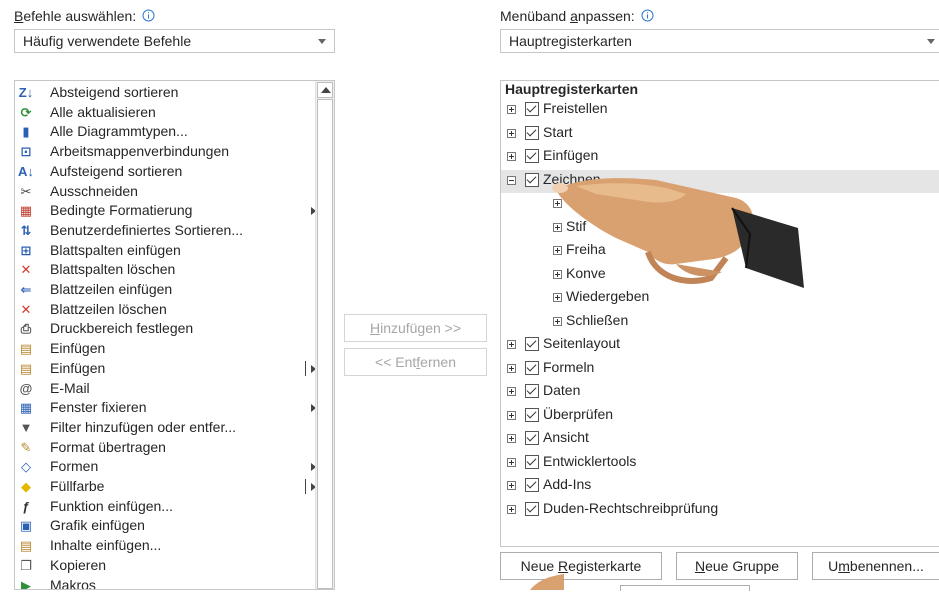 This screenshot has width=939, height=592. I want to click on command-item: Z↓ Absteigend sortieren, so click(165, 93).